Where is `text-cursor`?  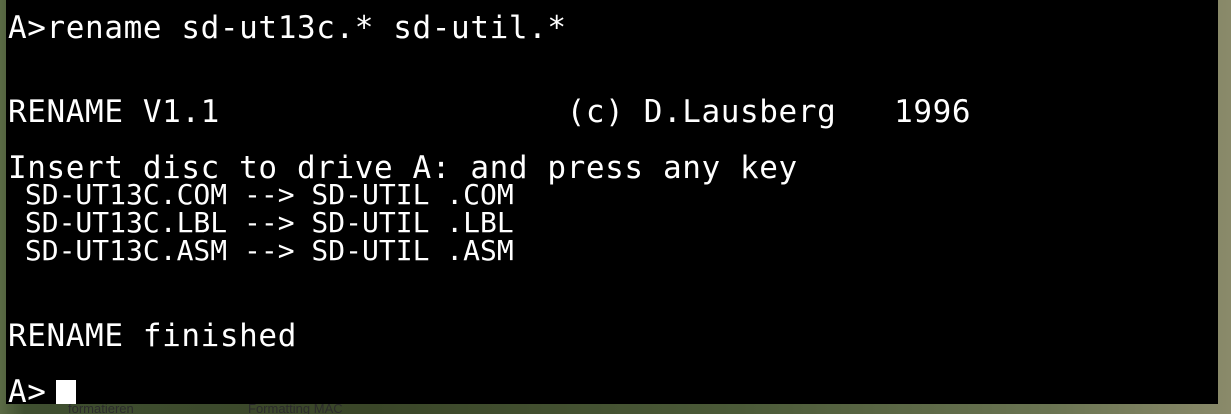
text-cursor is located at coordinates (66, 392).